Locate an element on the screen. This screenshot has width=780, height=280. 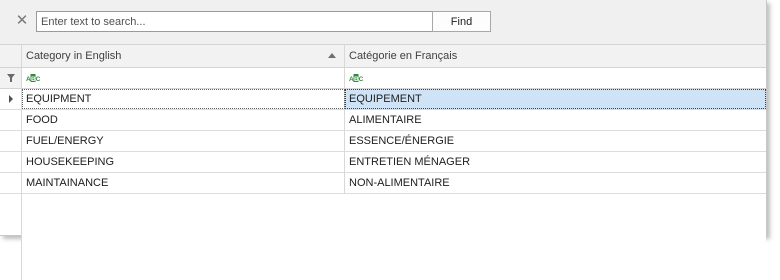
cell-english: EQUIPMENT is located at coordinates (183, 99).